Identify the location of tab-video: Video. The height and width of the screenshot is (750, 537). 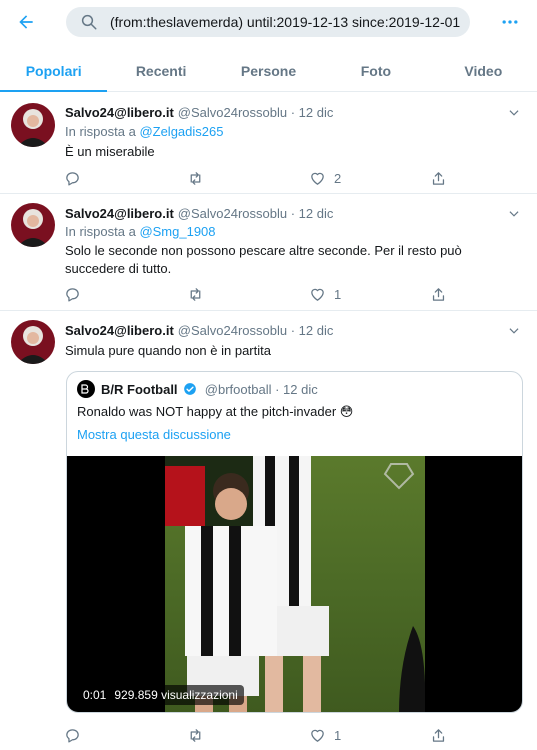
(483, 70).